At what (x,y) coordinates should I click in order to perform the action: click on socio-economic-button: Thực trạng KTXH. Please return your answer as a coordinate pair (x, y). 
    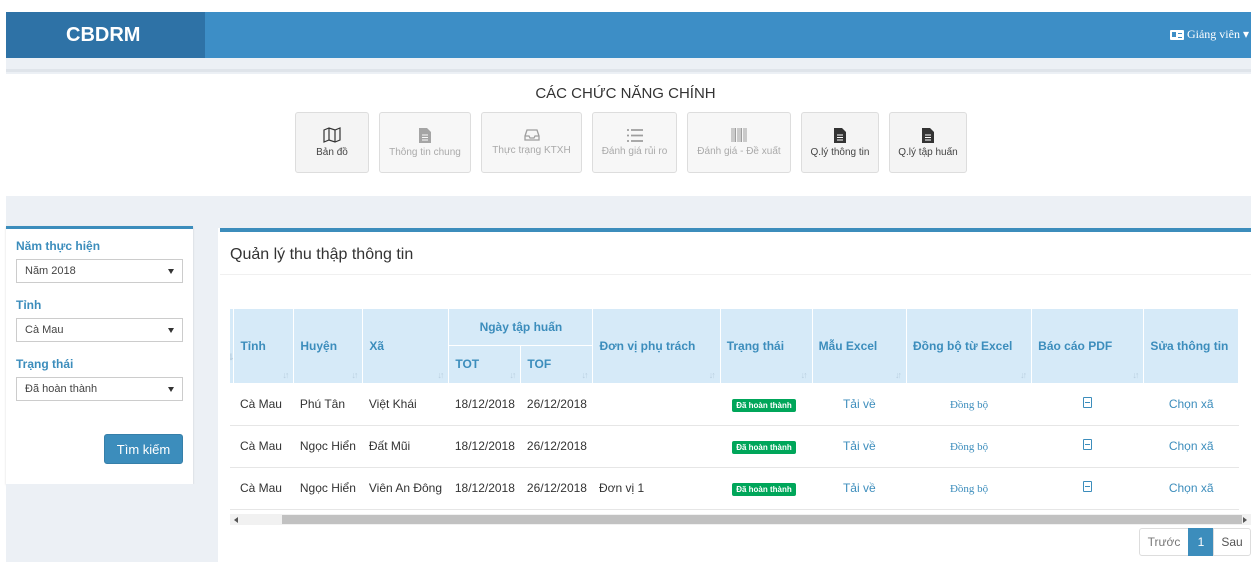
    Looking at the image, I should click on (531, 142).